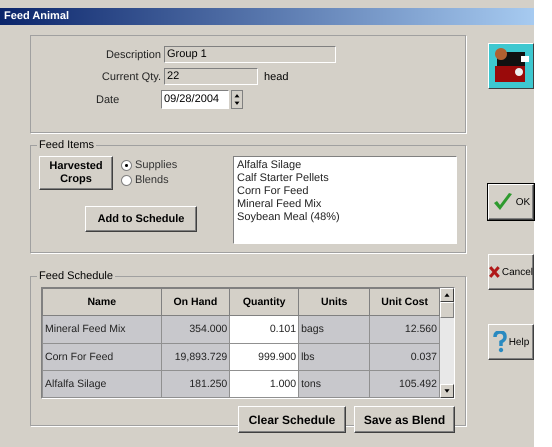 The height and width of the screenshot is (447, 552). I want to click on check-icon, so click(503, 202).